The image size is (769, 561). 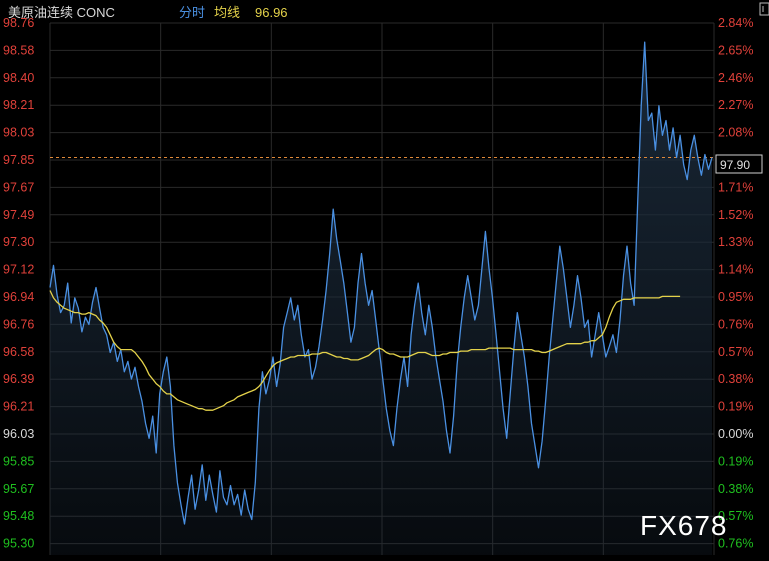 What do you see at coordinates (18, 434) in the screenshot?
I see `left-tick-label: 96.03` at bounding box center [18, 434].